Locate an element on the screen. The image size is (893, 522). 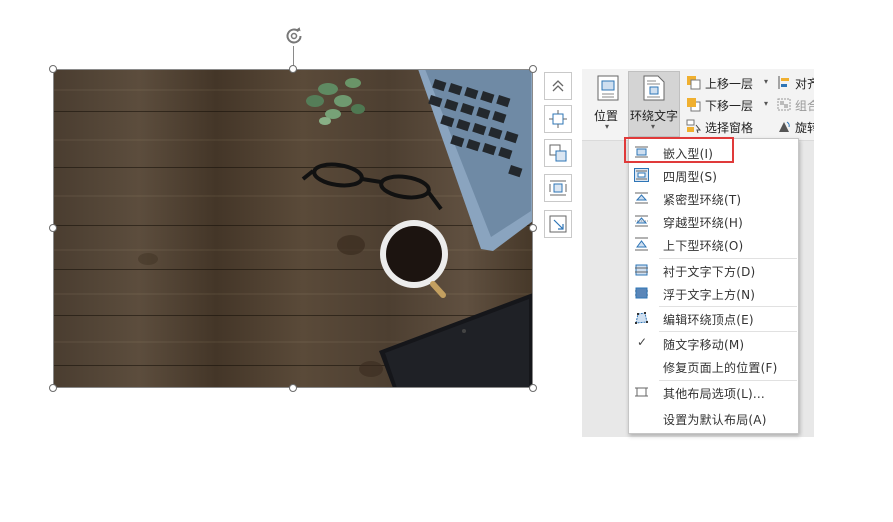
menu-item-in-front-text: 浮于文字上方(N) is located at coordinates (713, 293).